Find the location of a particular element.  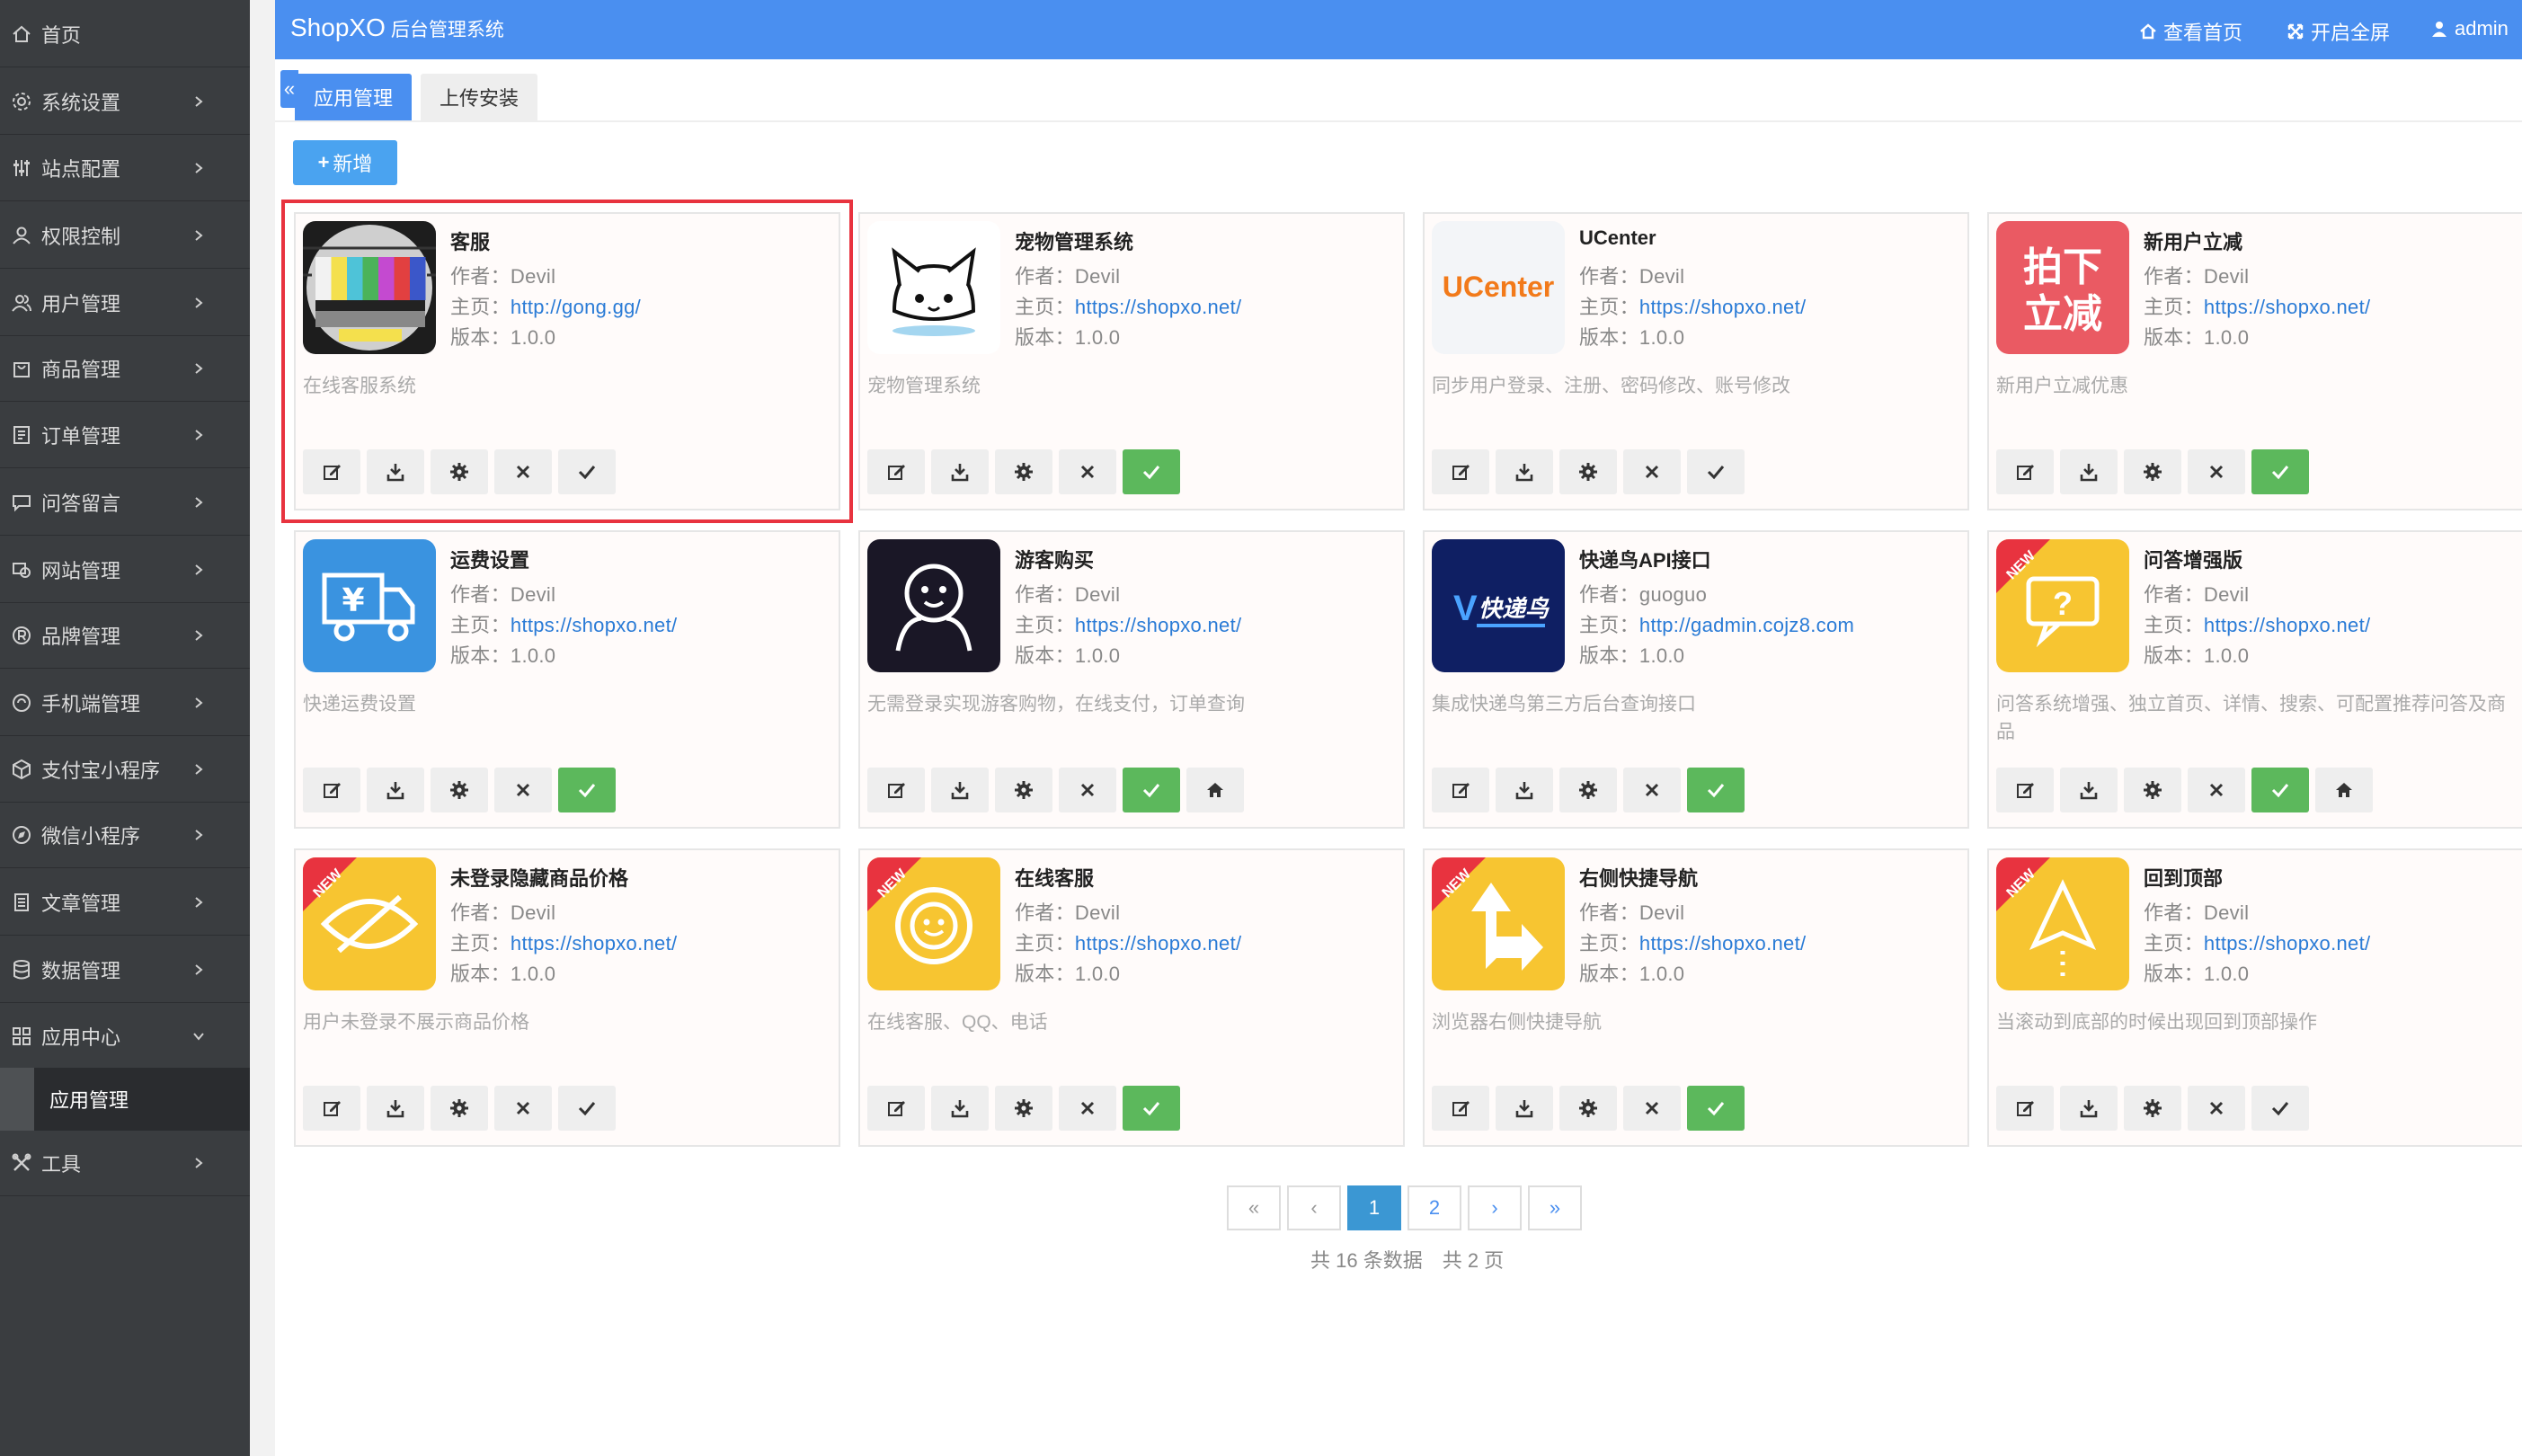

sidebar-item-1: 首页 is located at coordinates (125, 35).